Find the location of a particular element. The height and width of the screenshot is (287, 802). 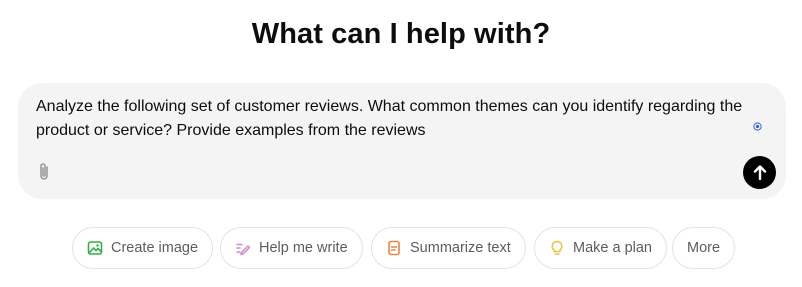

summarize-text-button: Summarize text is located at coordinates (448, 248).